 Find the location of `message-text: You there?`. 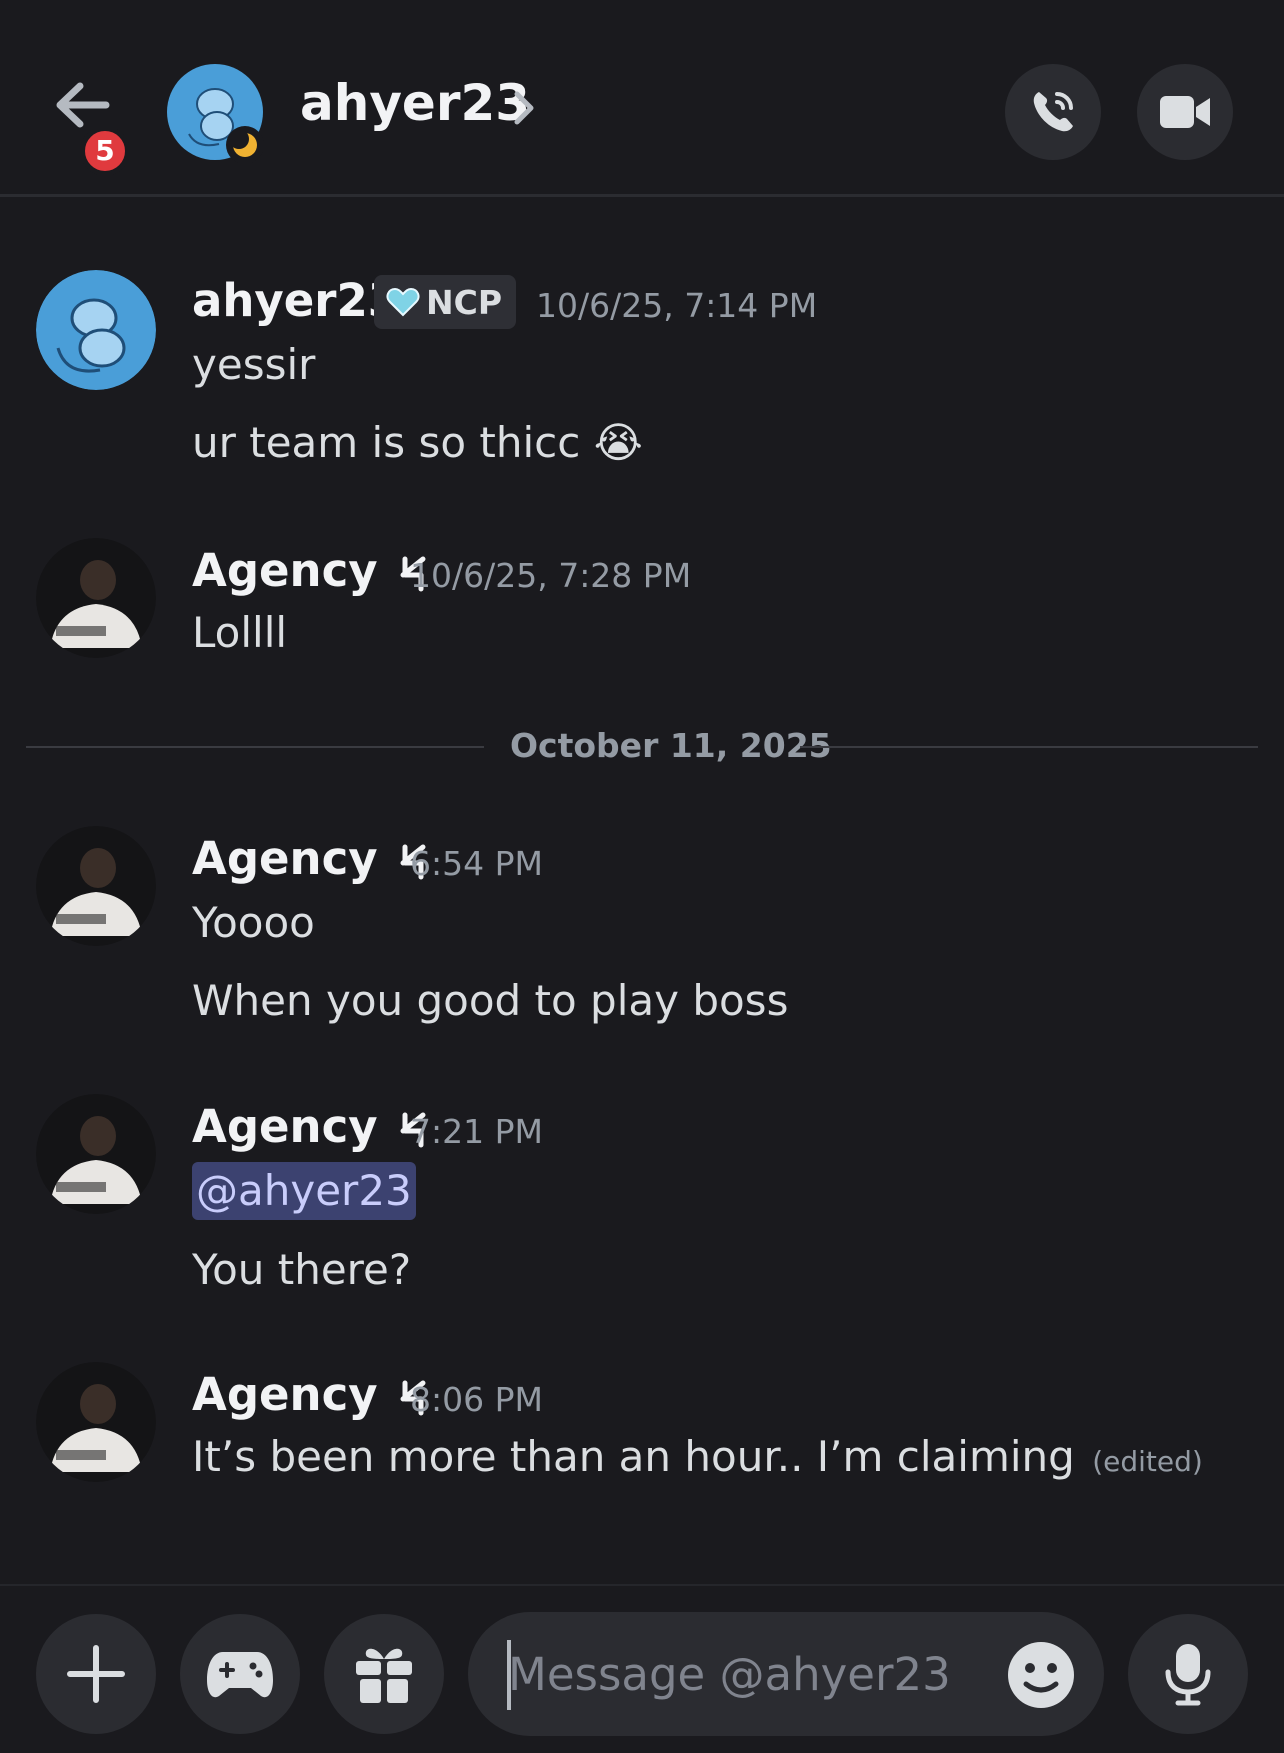

message-text: You there? is located at coordinates (302, 1269).